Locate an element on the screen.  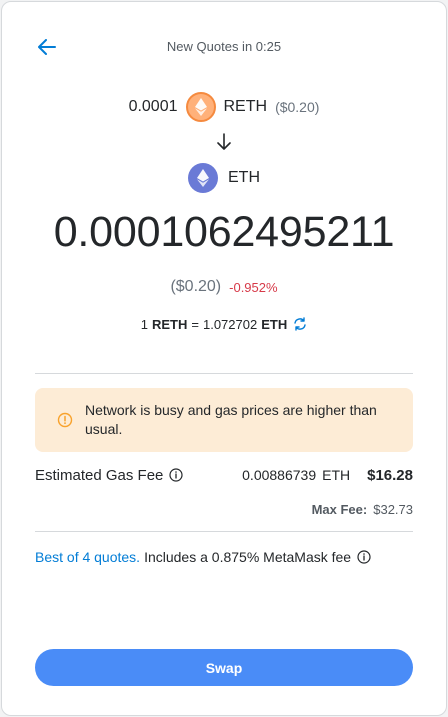
gas-fee-eth-unit: ETH is located at coordinates (336, 475).